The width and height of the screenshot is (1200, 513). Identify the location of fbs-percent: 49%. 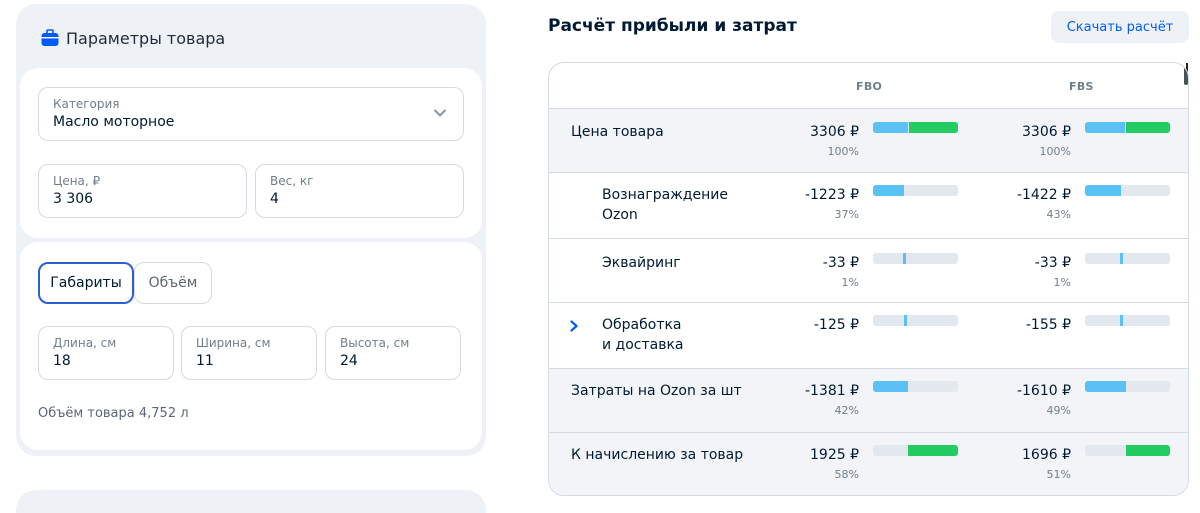
(1058, 410).